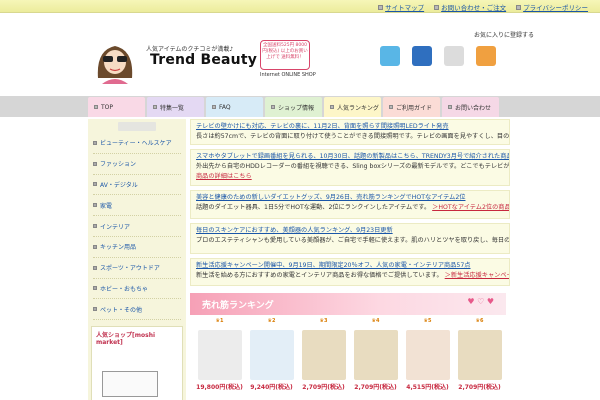 Image resolution: width=600 pixels, height=400 pixels. I want to click on ranking-product: ♛1 19,800円(税込), so click(219, 354).